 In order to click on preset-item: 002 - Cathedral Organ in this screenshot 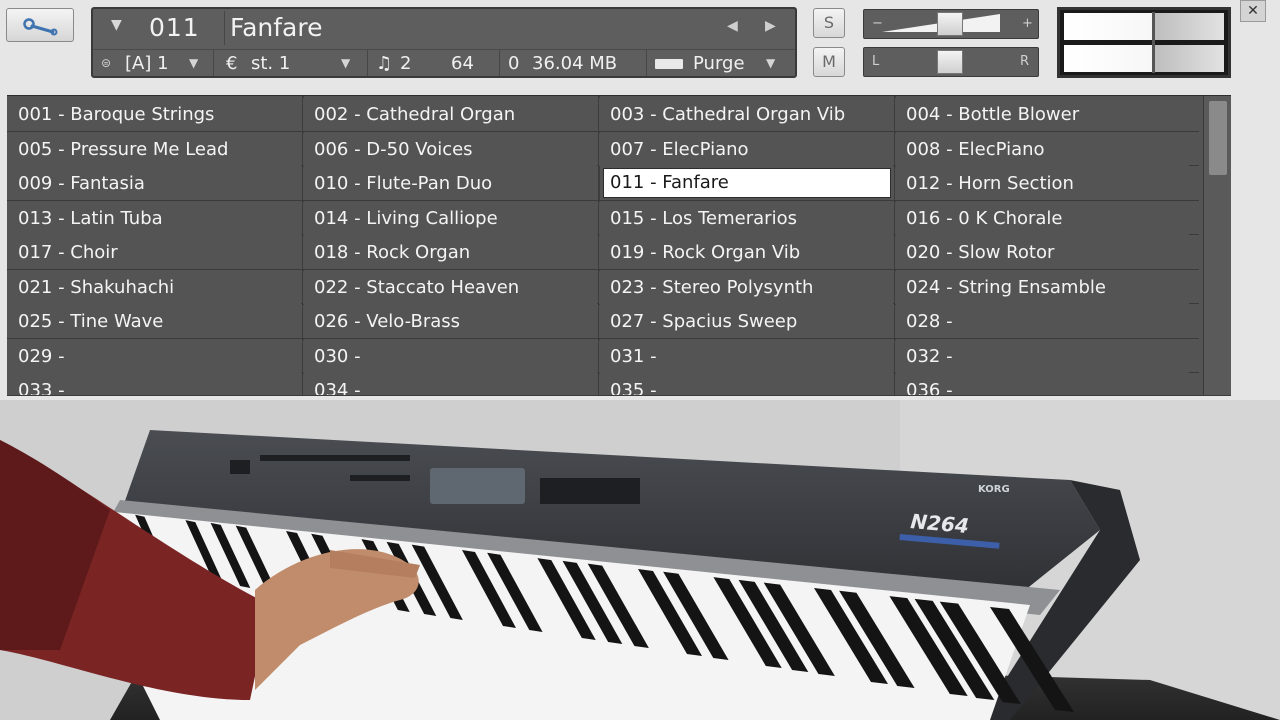, I will do `click(450, 114)`.